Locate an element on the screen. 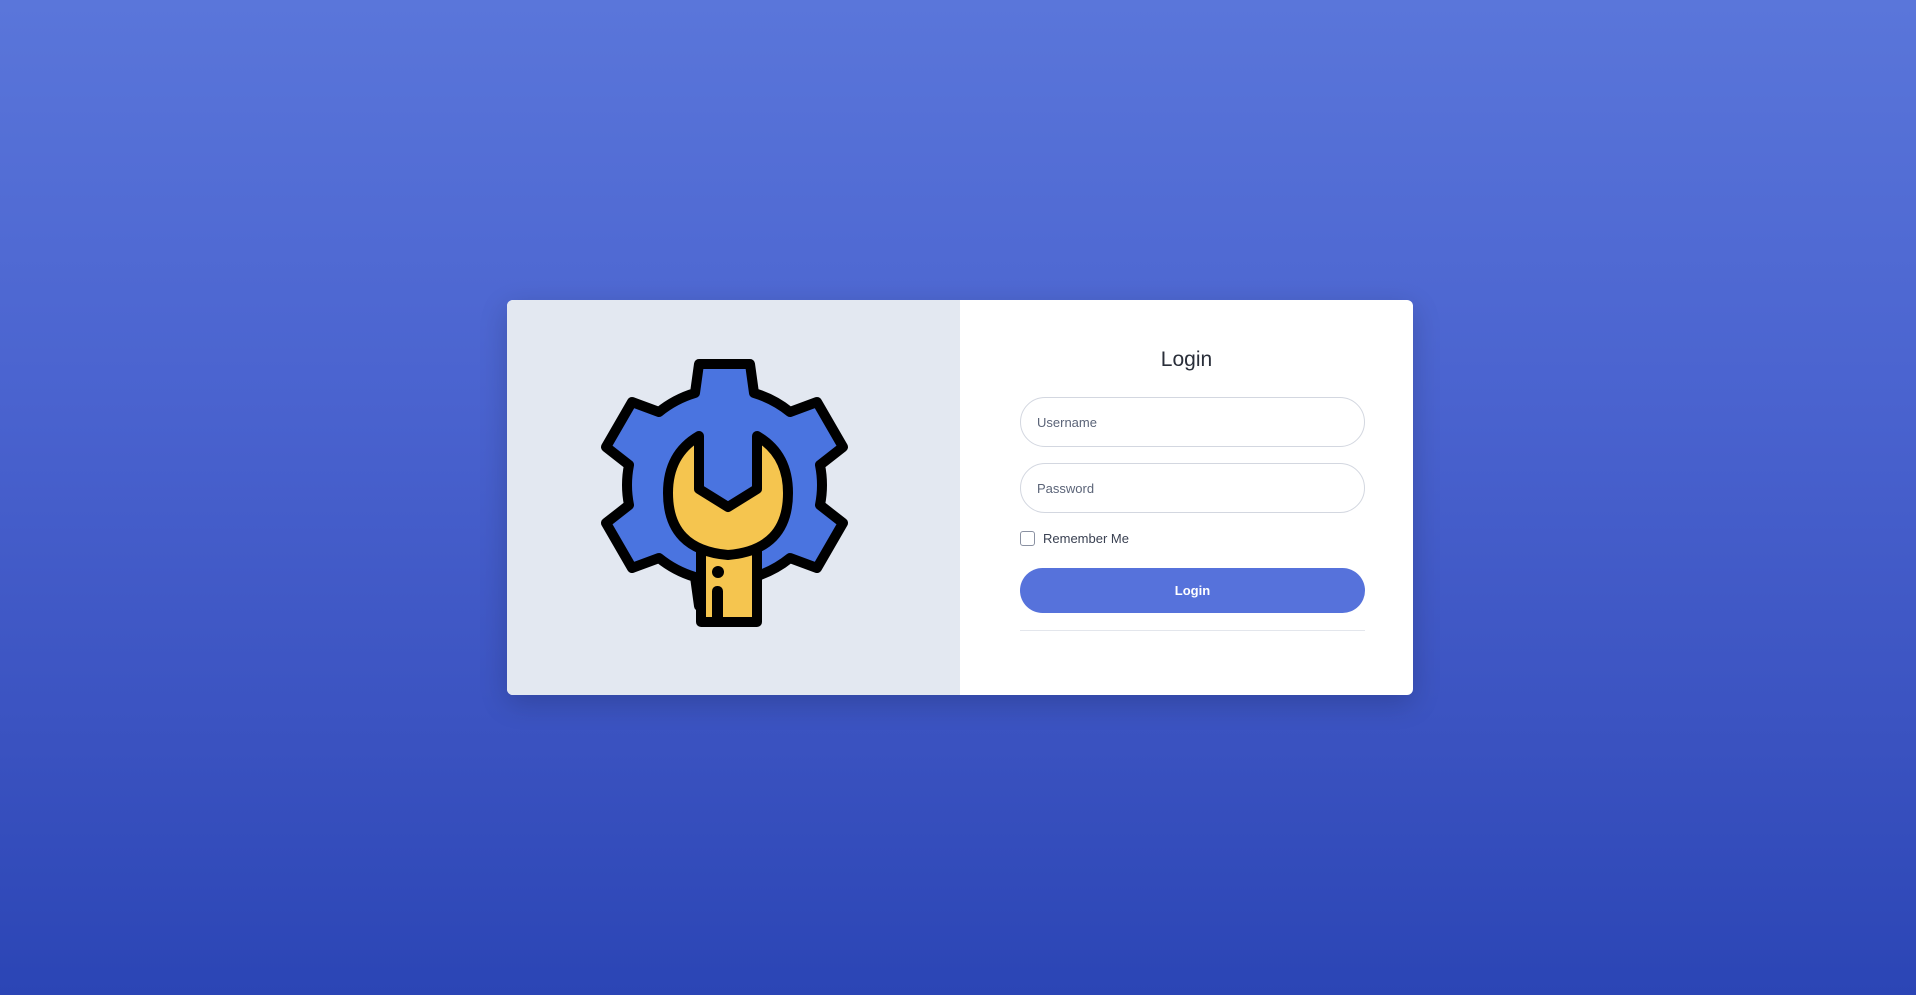 The height and width of the screenshot is (995, 1916). info-dot is located at coordinates (718, 572).